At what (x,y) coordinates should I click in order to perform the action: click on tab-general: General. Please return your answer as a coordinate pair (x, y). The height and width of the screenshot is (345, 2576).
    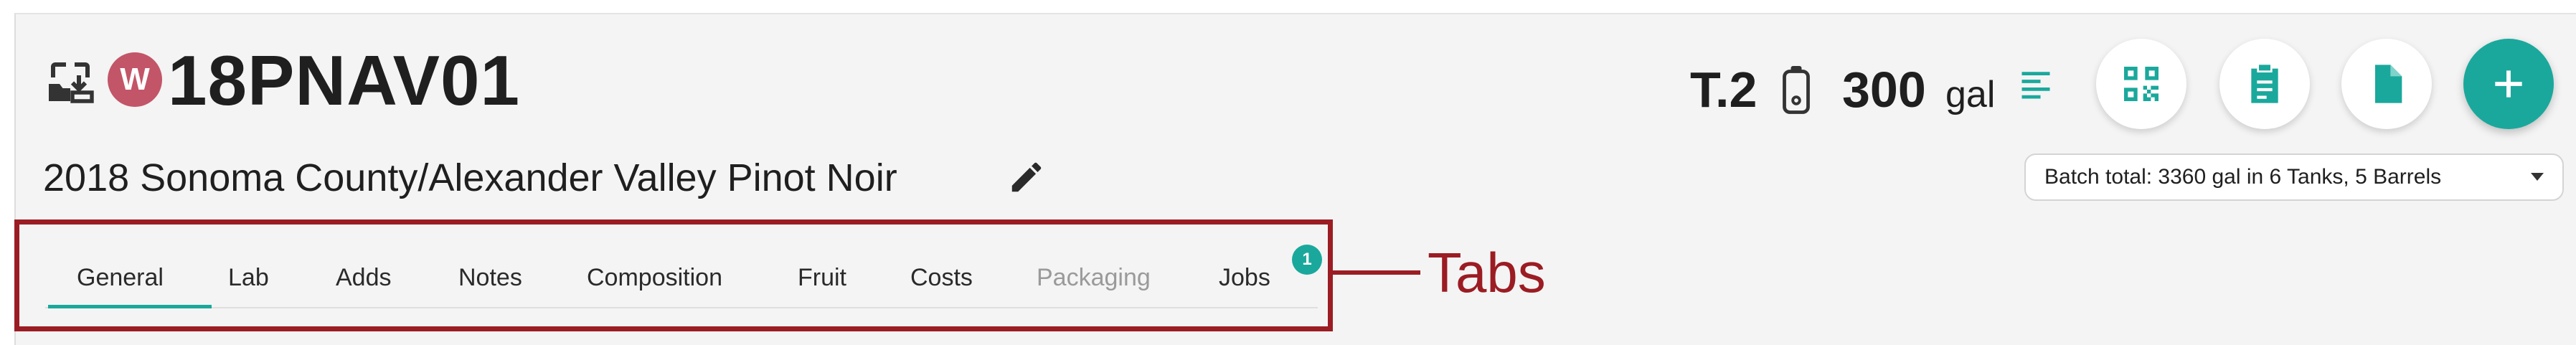
    Looking at the image, I should click on (120, 277).